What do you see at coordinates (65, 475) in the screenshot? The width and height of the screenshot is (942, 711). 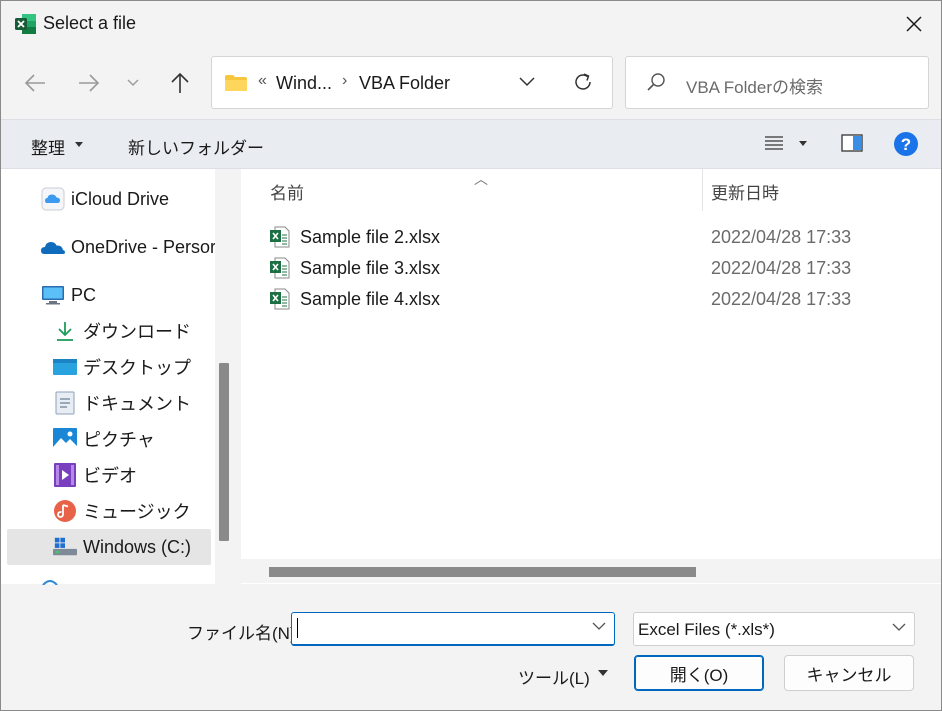 I see `videos-icon` at bounding box center [65, 475].